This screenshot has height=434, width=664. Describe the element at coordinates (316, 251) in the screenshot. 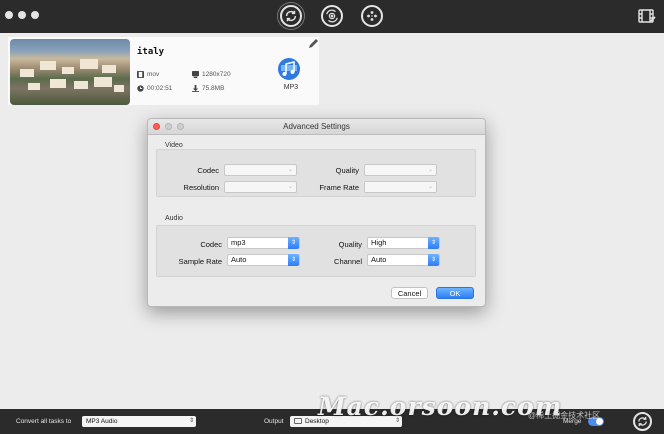

I see `audio-group-box` at that location.